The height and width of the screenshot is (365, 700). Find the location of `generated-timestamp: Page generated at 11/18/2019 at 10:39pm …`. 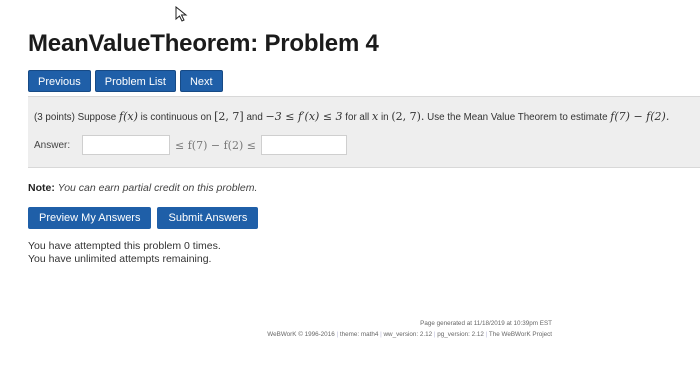

generated-timestamp: Page generated at 11/18/2019 at 10:39pm … is located at coordinates (486, 323).